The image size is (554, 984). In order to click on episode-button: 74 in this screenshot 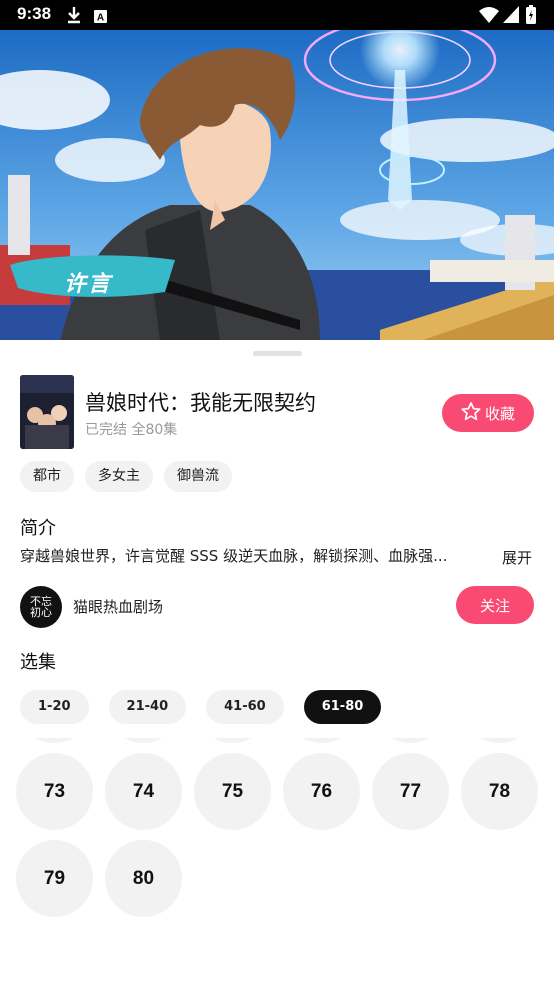, I will do `click(143, 791)`.